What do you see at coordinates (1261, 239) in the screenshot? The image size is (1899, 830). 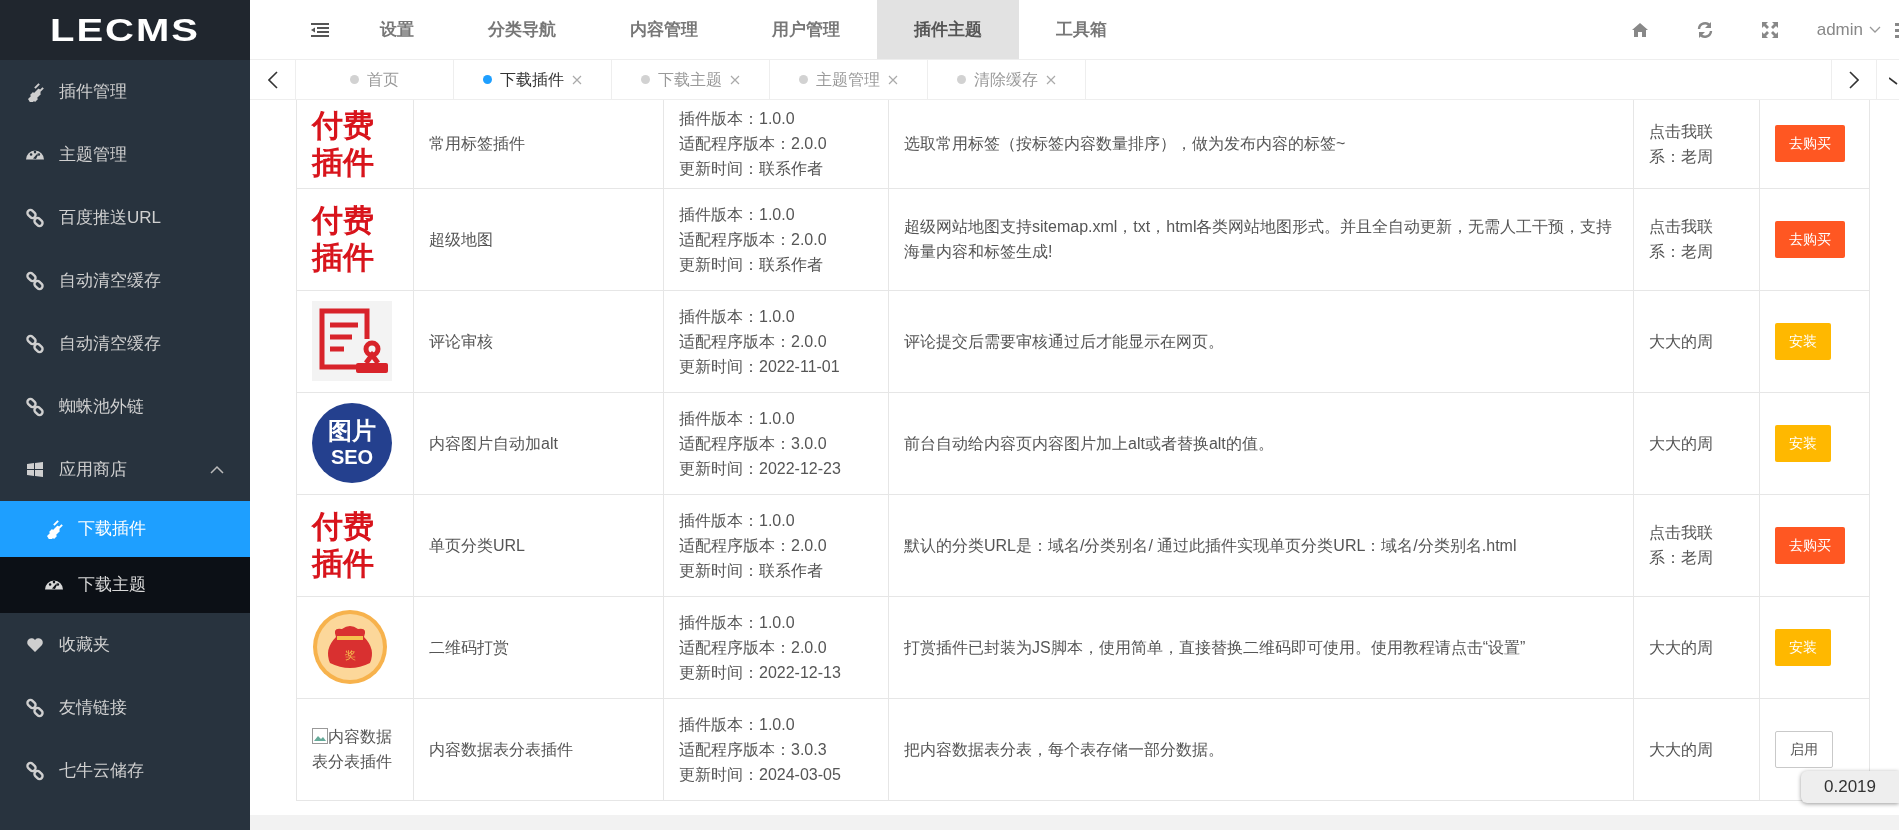 I see `description-cell: 超级网站地图支持sitemap.xml，txt，html各类网站地图形式。并且全自动更新，无需人工干预，支持海量内容和标签生成!` at bounding box center [1261, 239].